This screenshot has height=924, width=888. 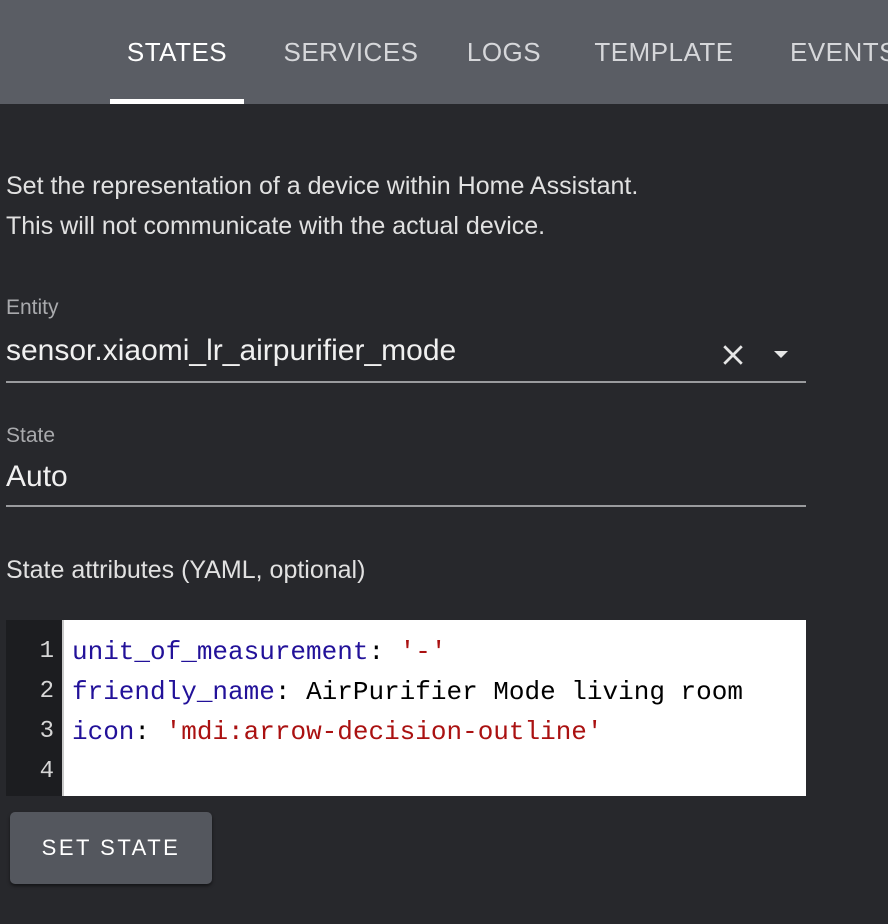 I want to click on tab-states: STATES, so click(x=177, y=52).